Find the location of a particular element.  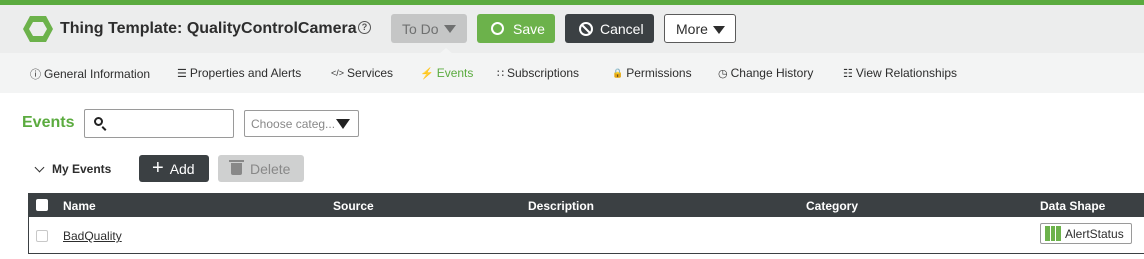

delete-button: Delete is located at coordinates (261, 168).